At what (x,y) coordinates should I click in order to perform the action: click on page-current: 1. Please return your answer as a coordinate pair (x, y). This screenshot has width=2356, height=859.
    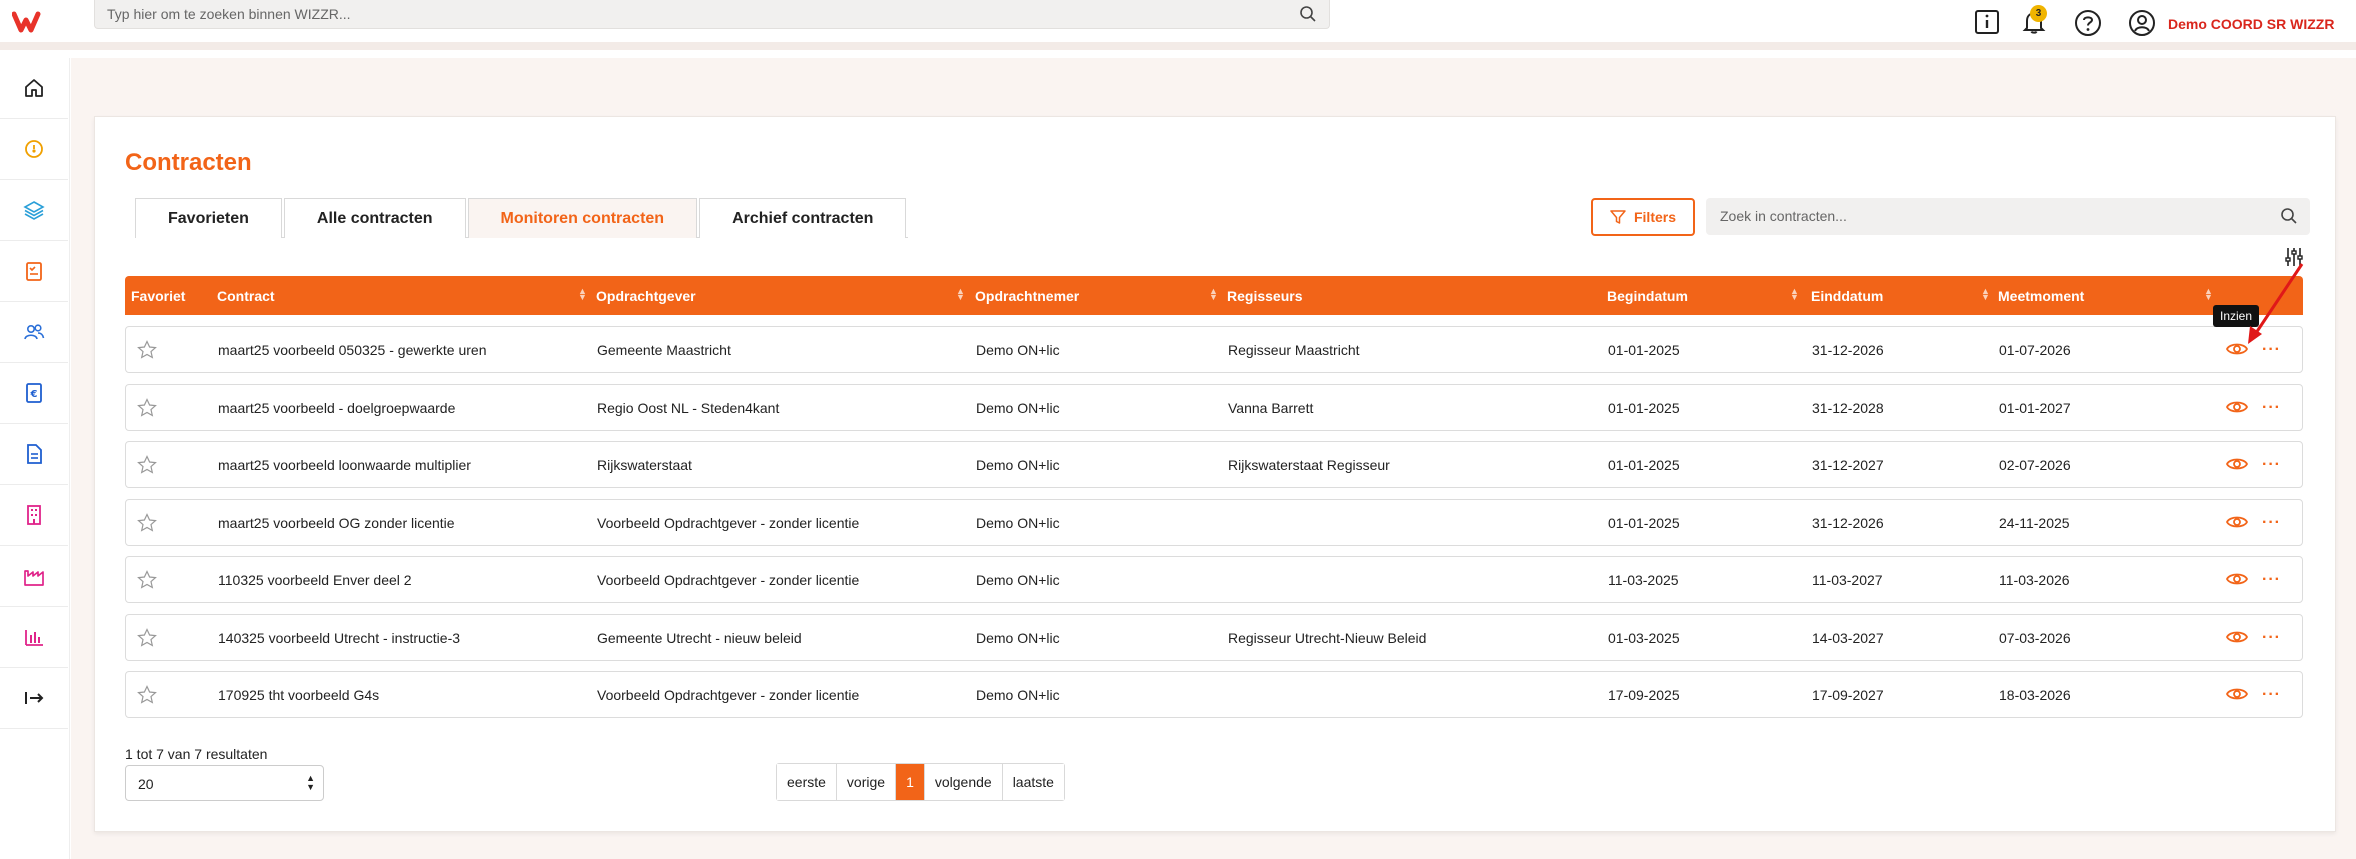
    Looking at the image, I should click on (910, 782).